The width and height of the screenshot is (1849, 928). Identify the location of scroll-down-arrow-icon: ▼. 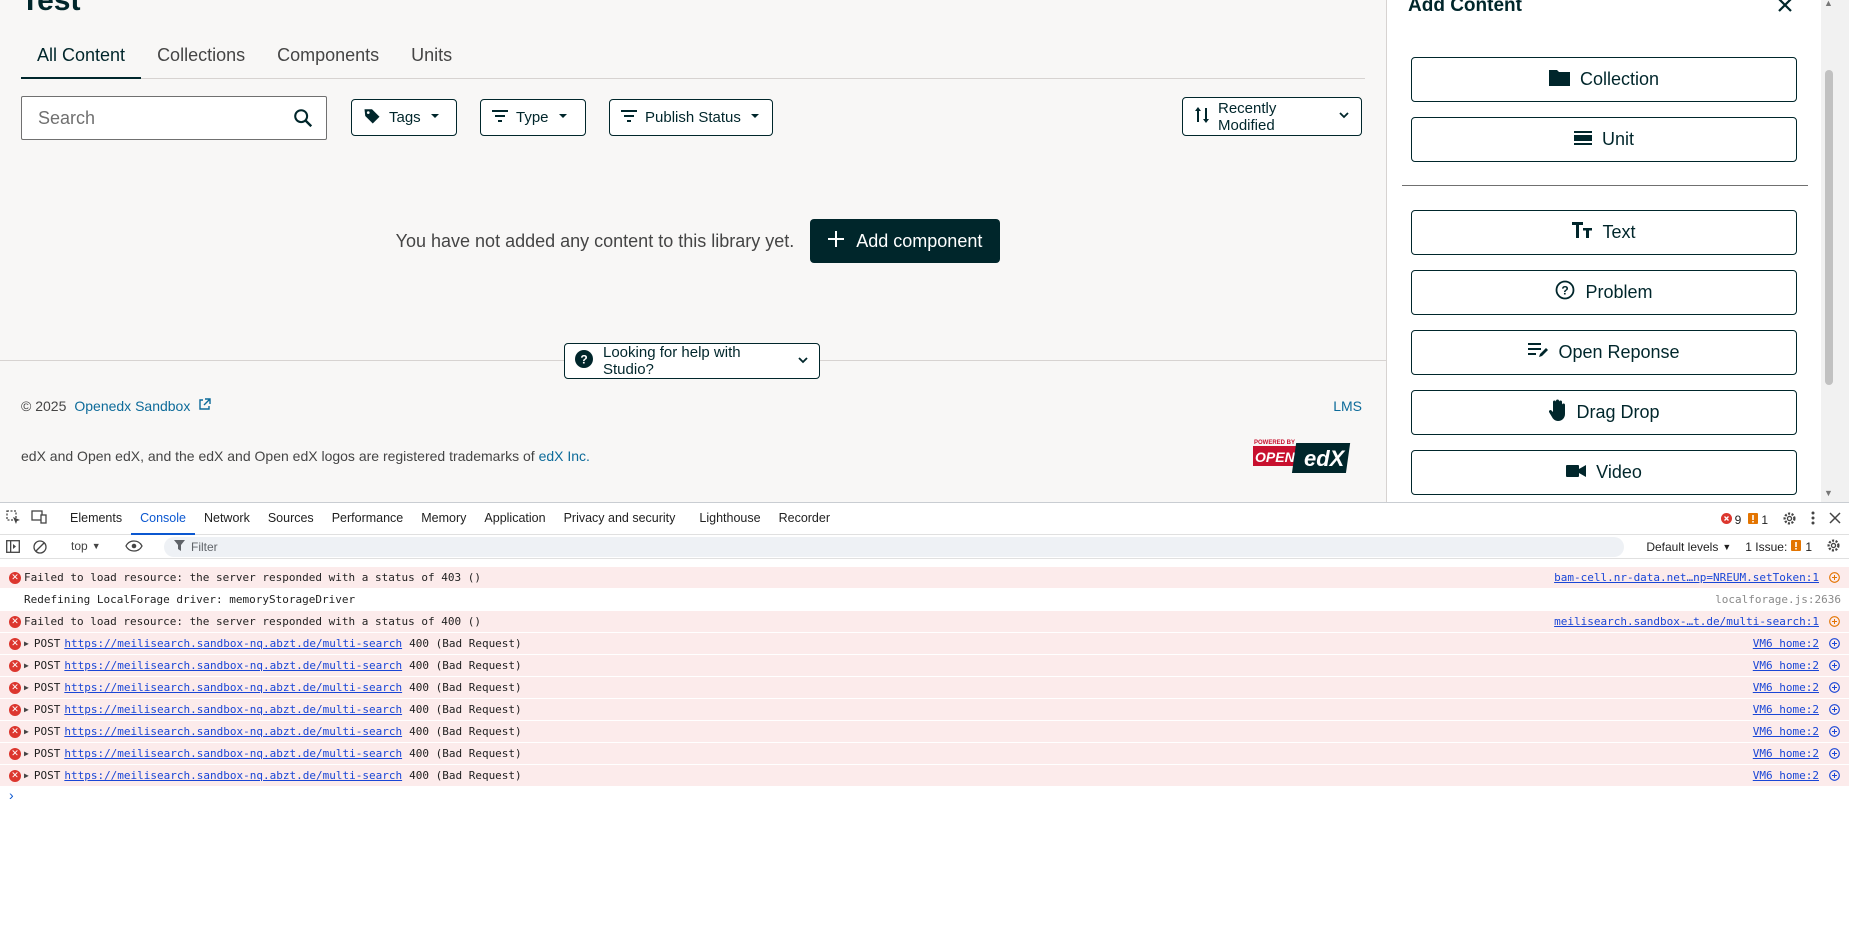
(1828, 493).